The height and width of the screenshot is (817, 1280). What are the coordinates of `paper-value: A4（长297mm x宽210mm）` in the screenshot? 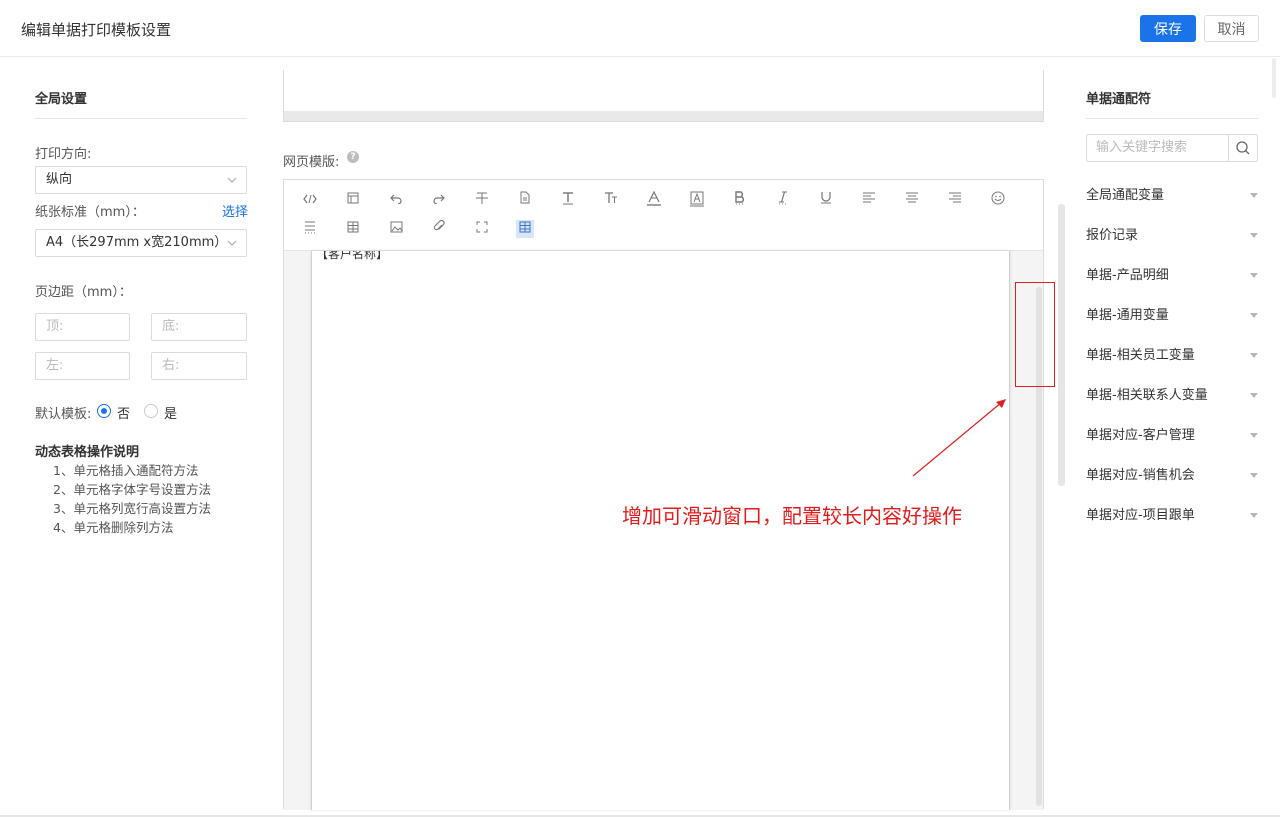 It's located at (137, 242).